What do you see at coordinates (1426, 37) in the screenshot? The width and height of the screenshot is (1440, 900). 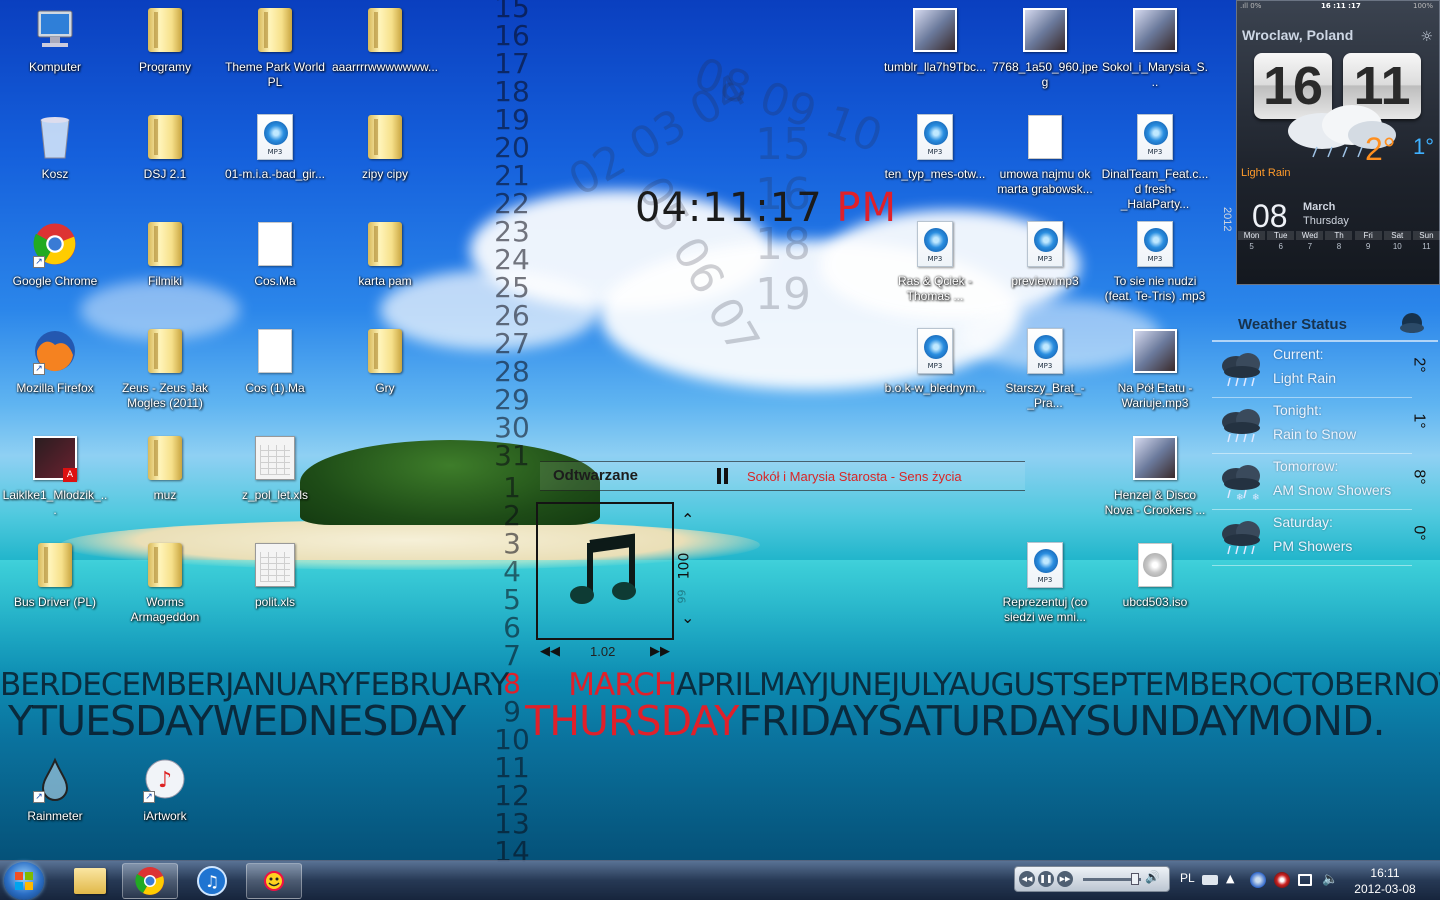 I see `gear-icon: ☼` at bounding box center [1426, 37].